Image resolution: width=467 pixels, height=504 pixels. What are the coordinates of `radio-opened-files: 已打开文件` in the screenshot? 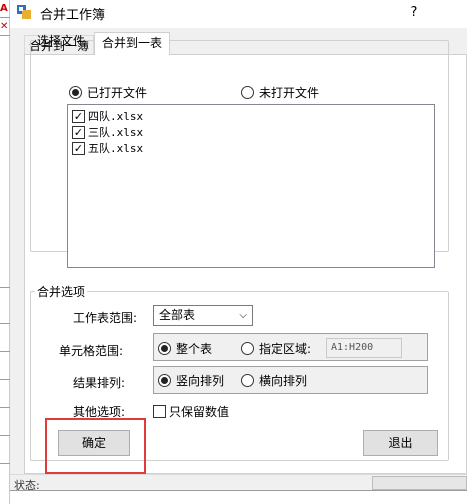 It's located at (108, 92).